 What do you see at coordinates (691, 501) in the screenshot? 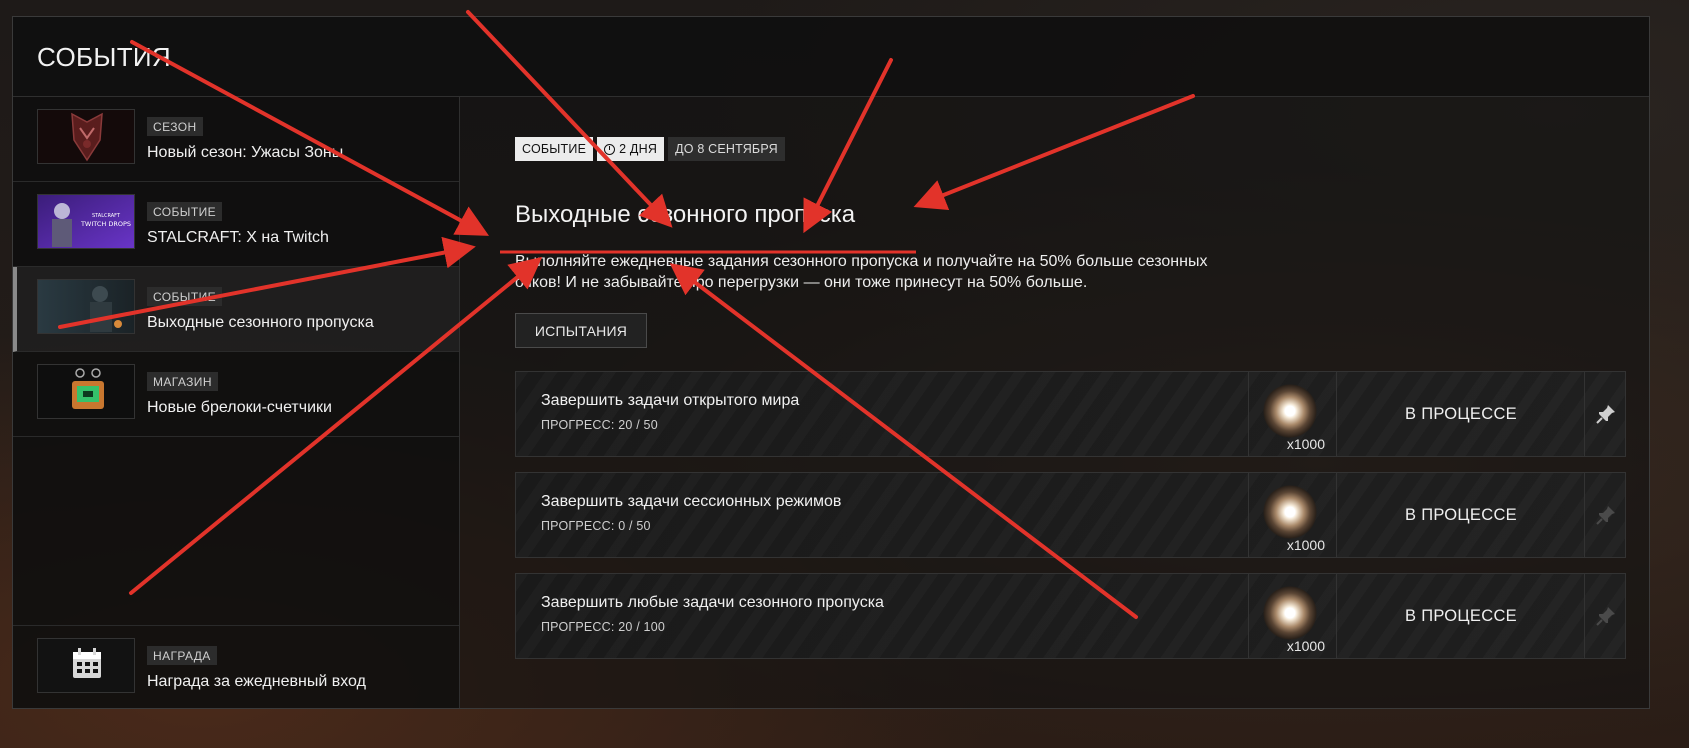
I see `task-name: Завершить задачи сессионных режимов` at bounding box center [691, 501].